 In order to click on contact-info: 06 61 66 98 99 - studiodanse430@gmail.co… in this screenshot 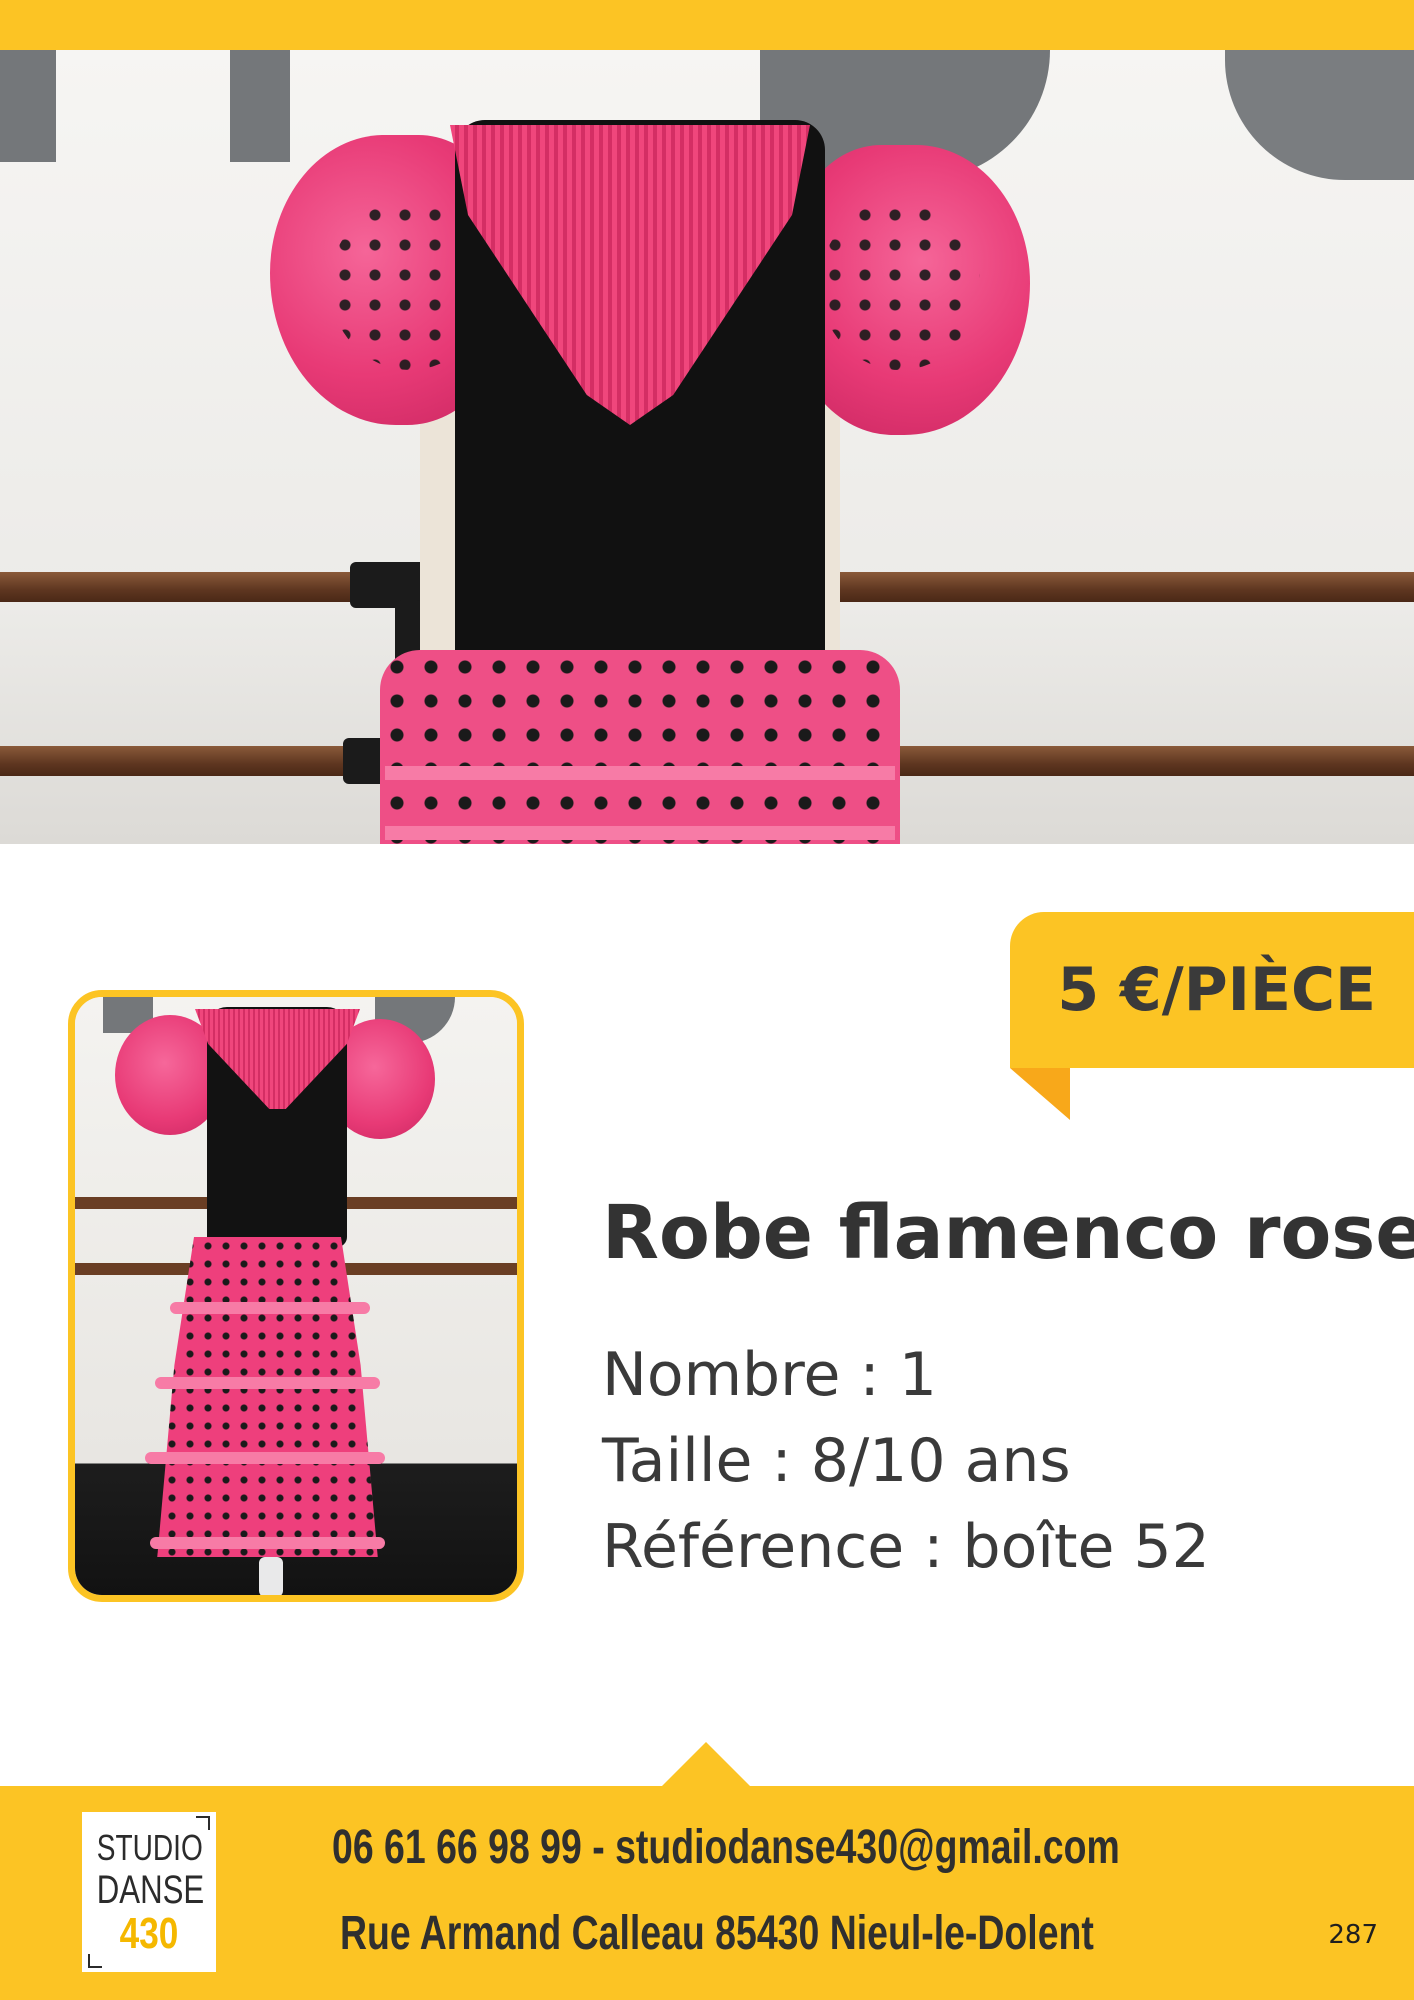, I will do `click(726, 1847)`.